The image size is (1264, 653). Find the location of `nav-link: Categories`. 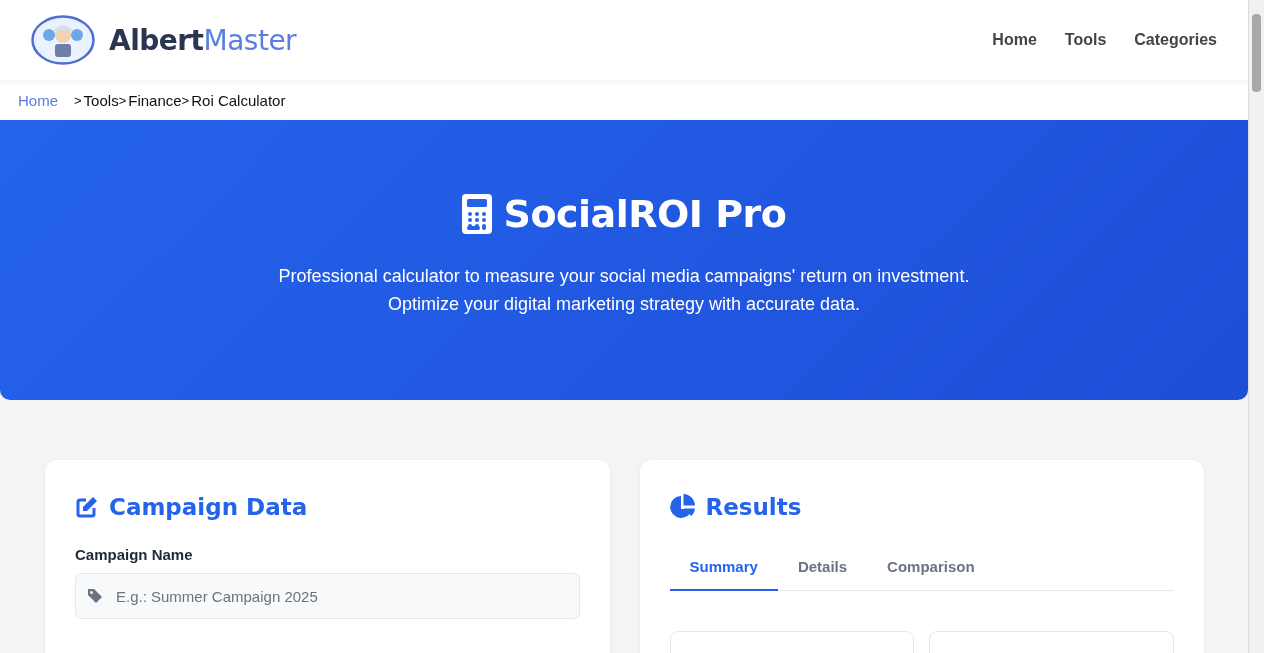

nav-link: Categories is located at coordinates (1168, 40).